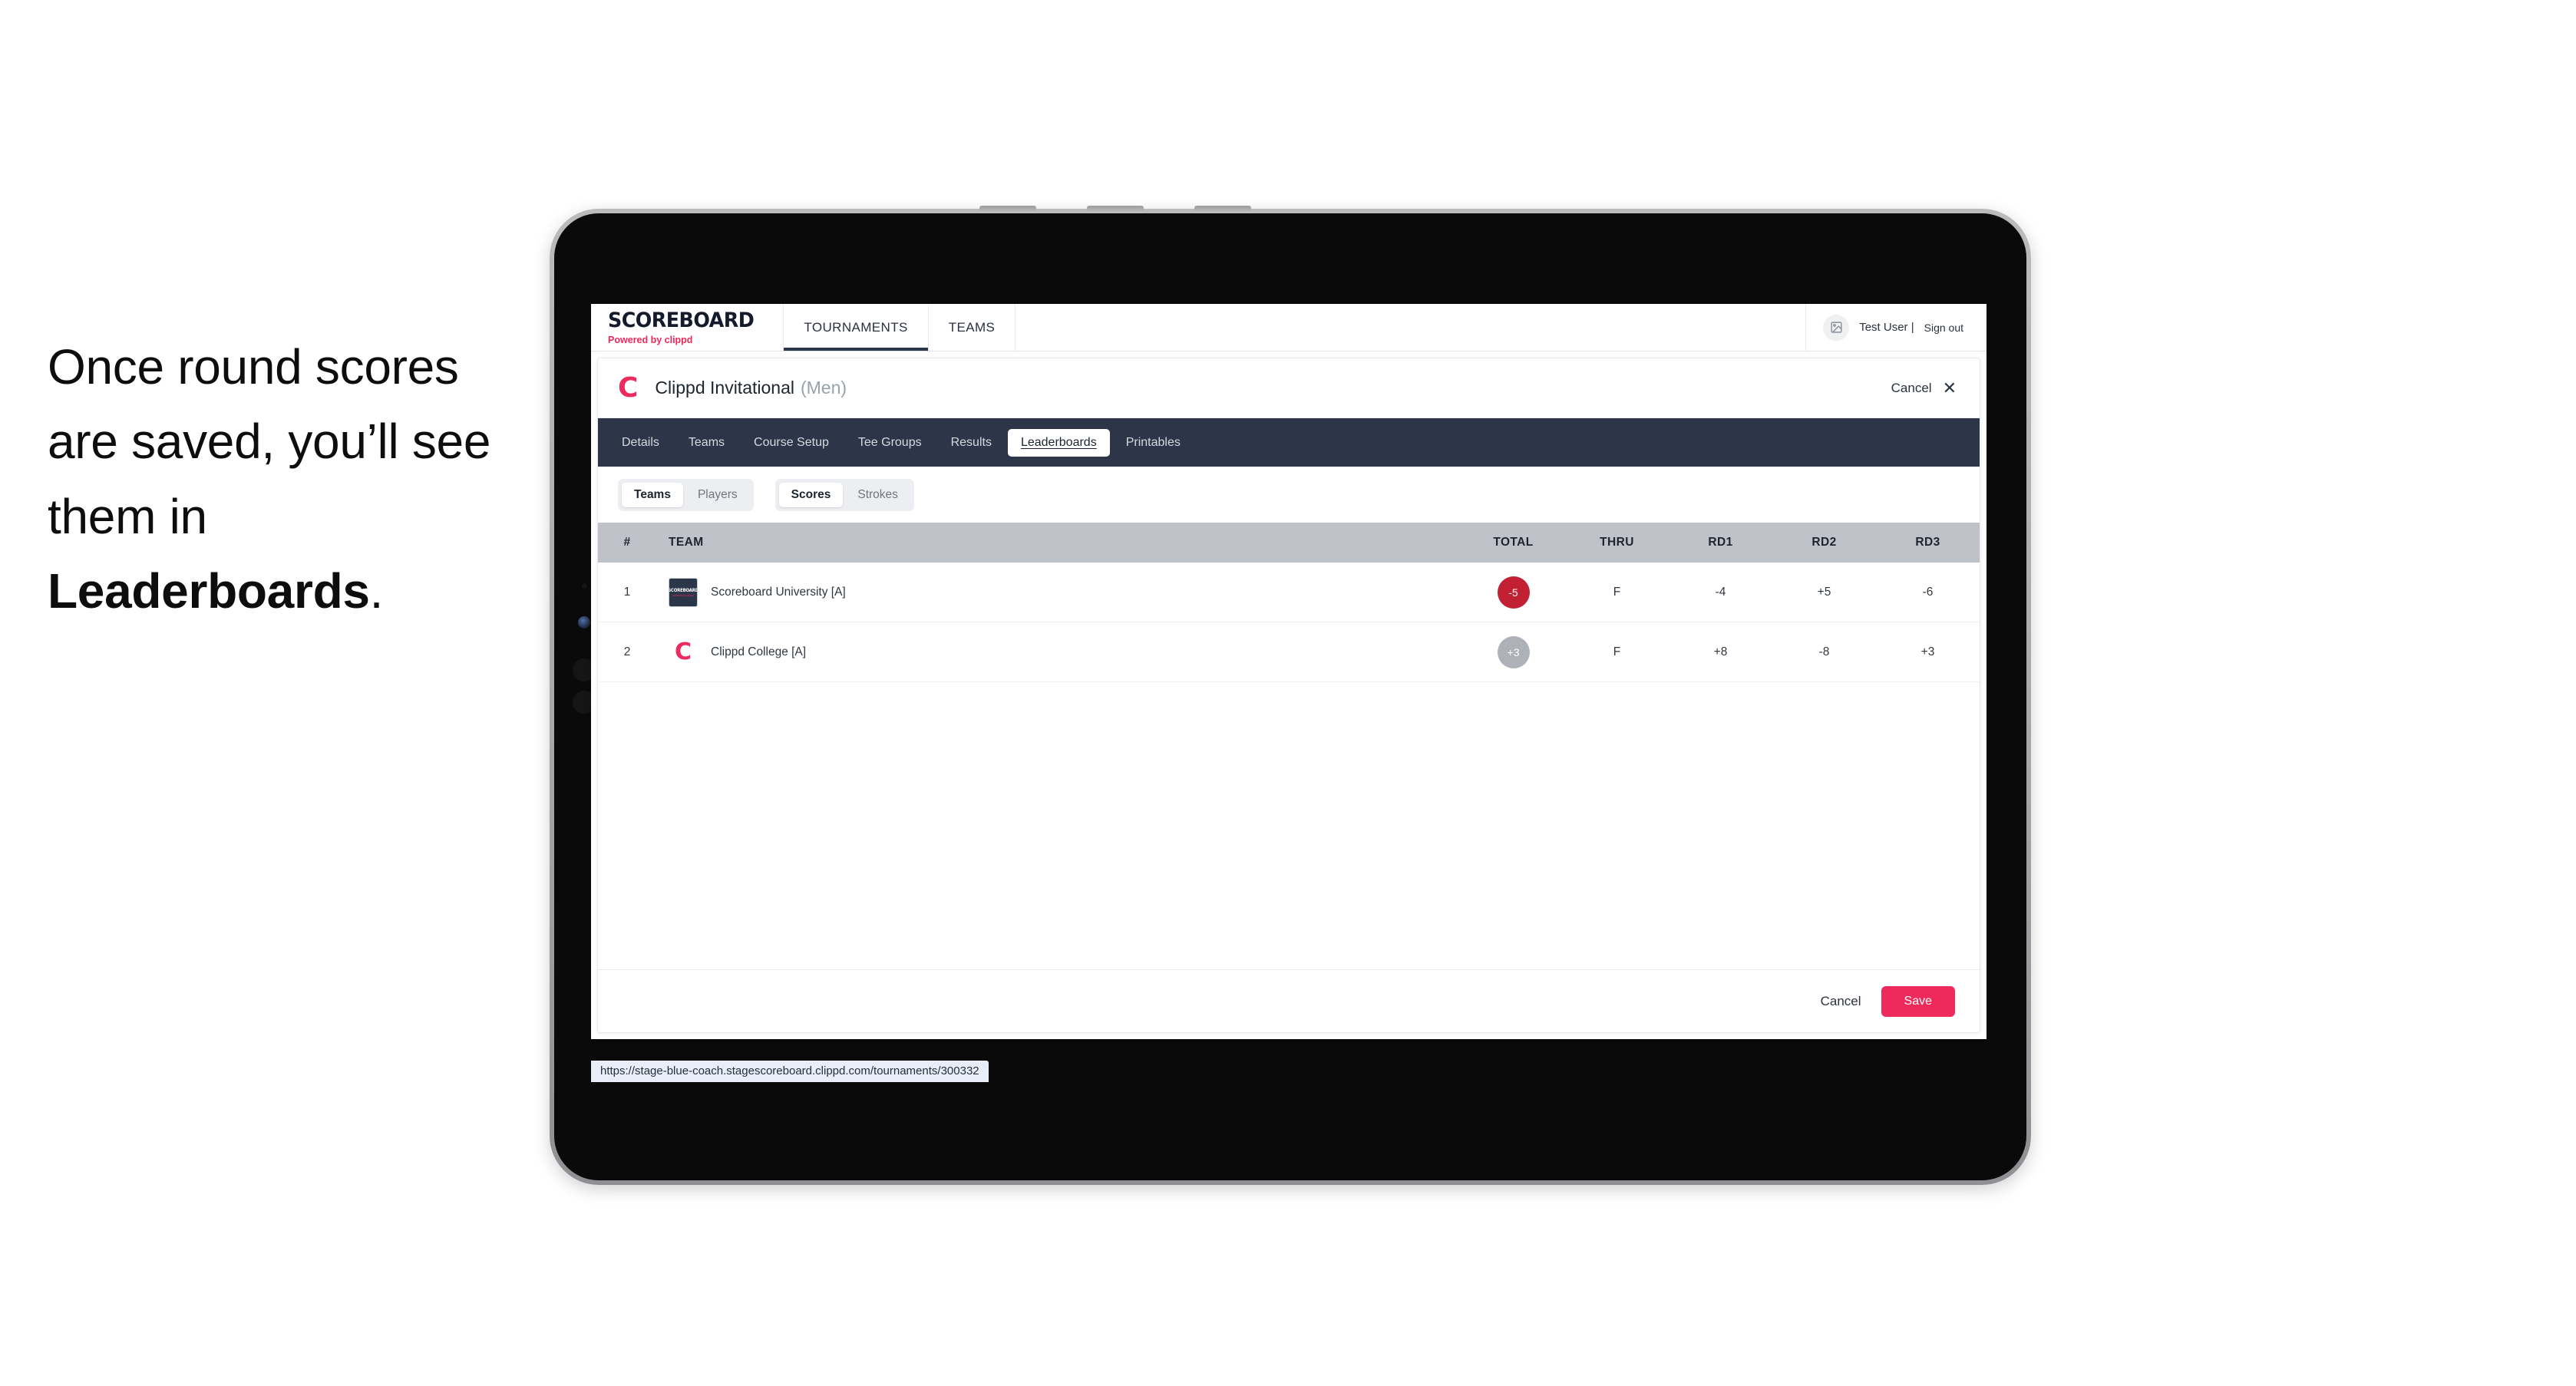  I want to click on column-header-rd3: RD3, so click(1927, 542).